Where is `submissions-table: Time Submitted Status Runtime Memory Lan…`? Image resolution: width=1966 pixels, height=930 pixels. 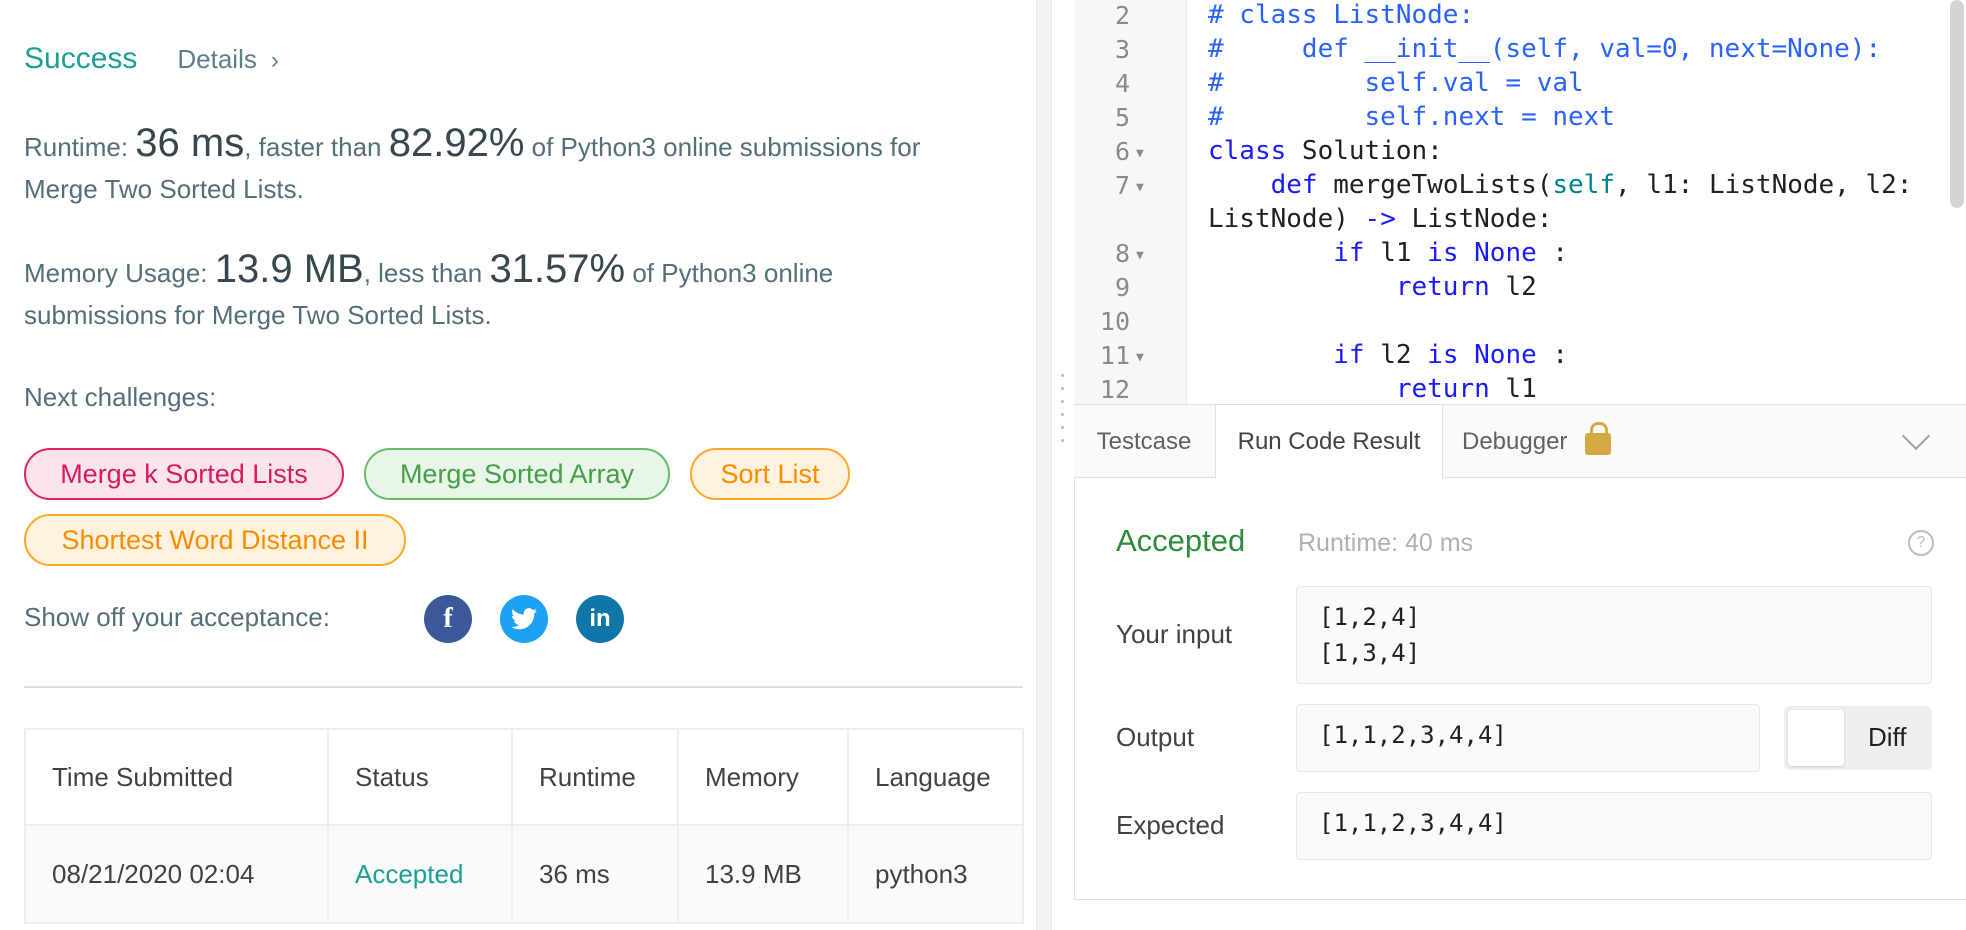
submissions-table: Time Submitted Status Runtime Memory Lan… is located at coordinates (524, 826).